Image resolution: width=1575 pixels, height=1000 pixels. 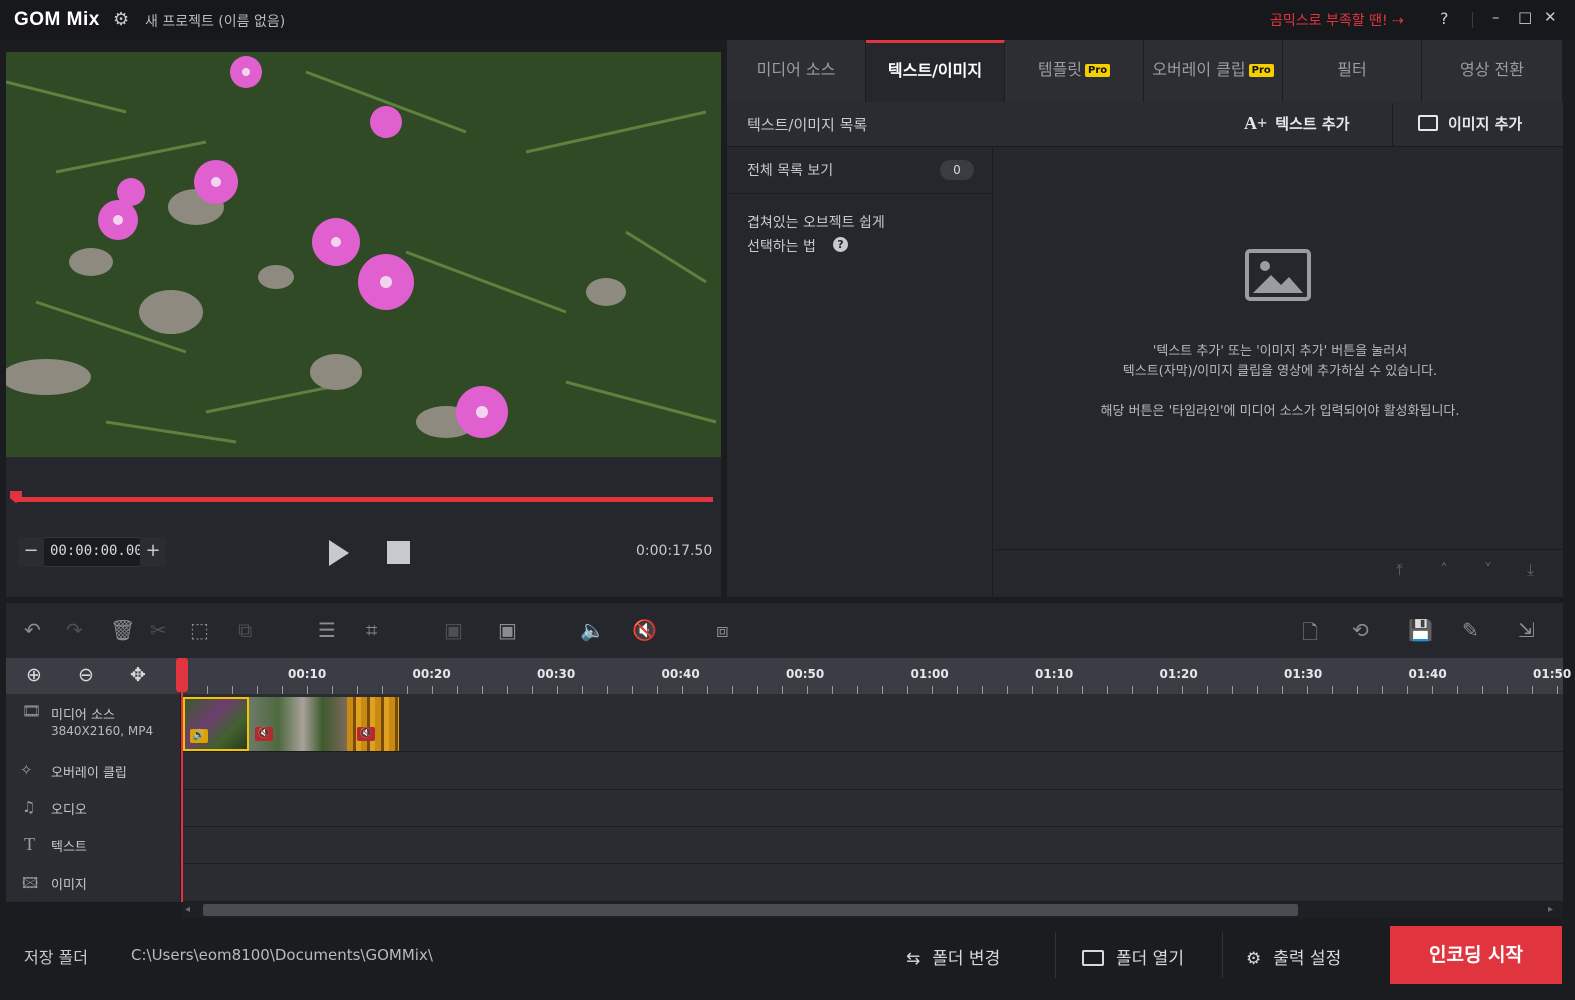 What do you see at coordinates (1055, 955) in the screenshot?
I see `bottom-divider` at bounding box center [1055, 955].